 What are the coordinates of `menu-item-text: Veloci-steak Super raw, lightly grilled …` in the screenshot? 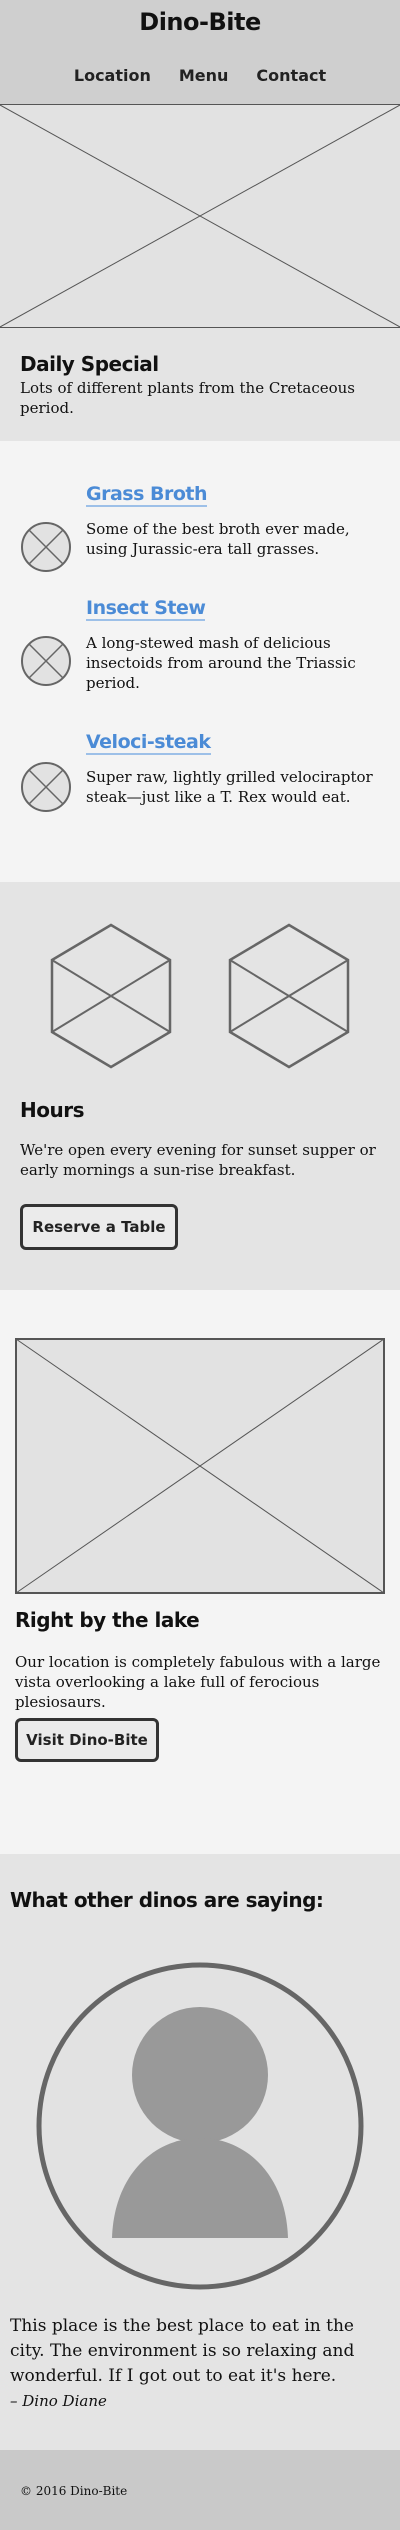 It's located at (233, 769).